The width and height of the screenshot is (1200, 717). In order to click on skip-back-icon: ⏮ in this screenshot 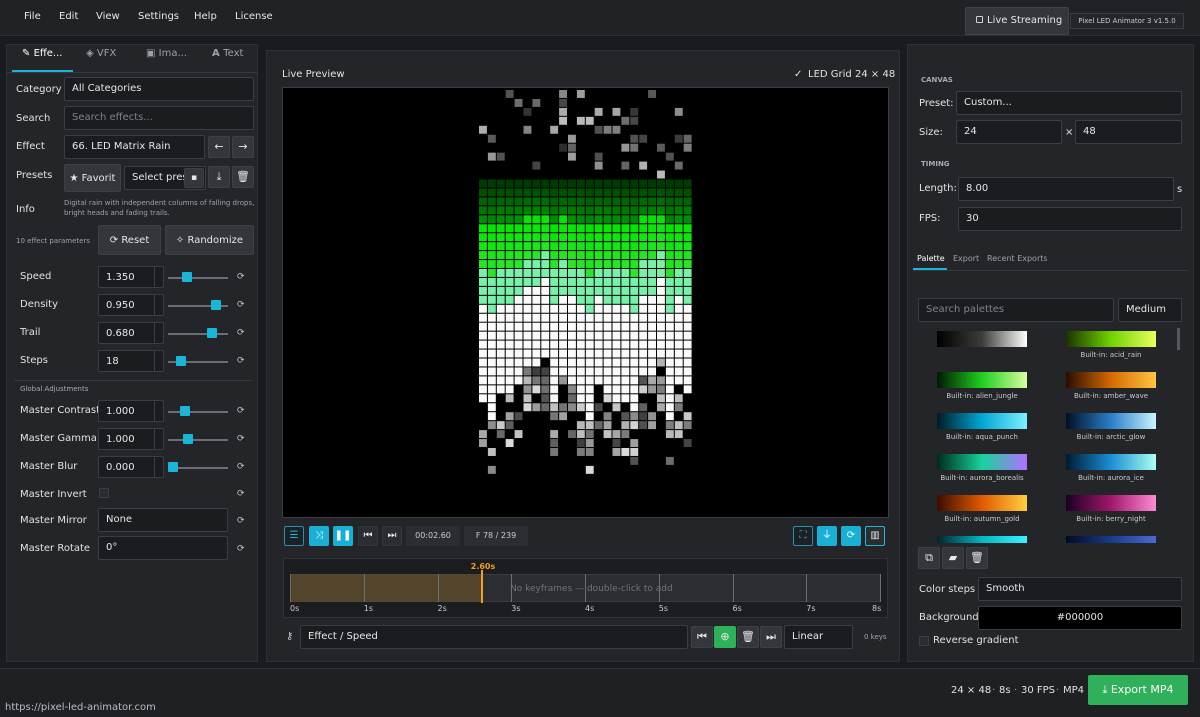, I will do `click(368, 536)`.